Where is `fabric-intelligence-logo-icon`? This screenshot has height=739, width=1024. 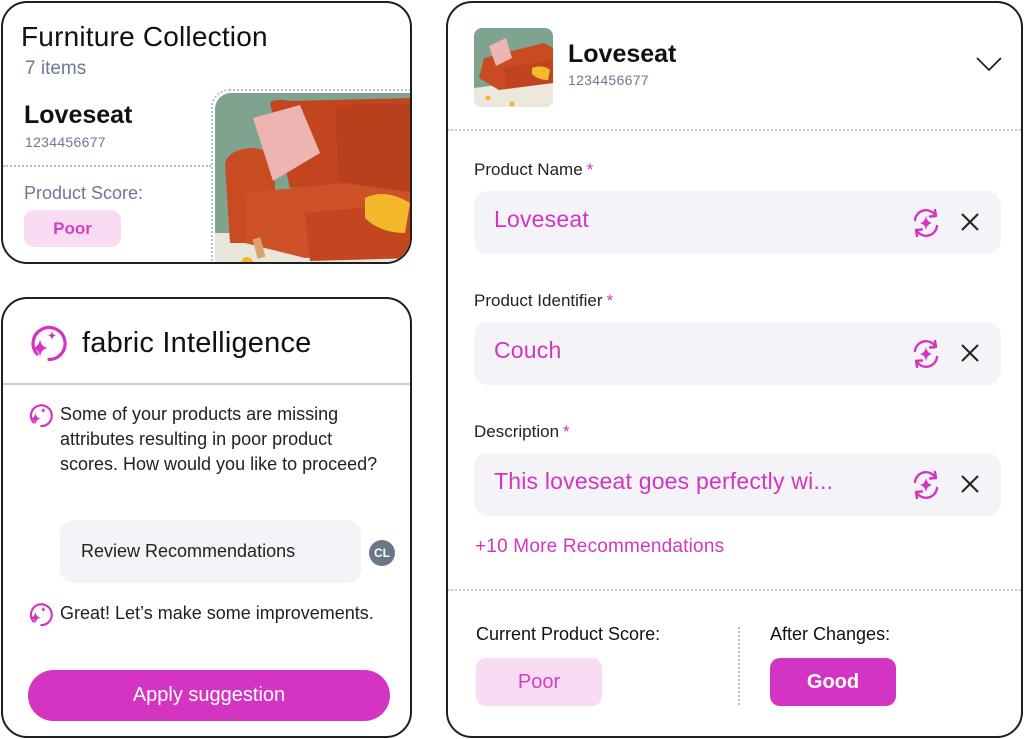
fabric-intelligence-logo-icon is located at coordinates (49, 343).